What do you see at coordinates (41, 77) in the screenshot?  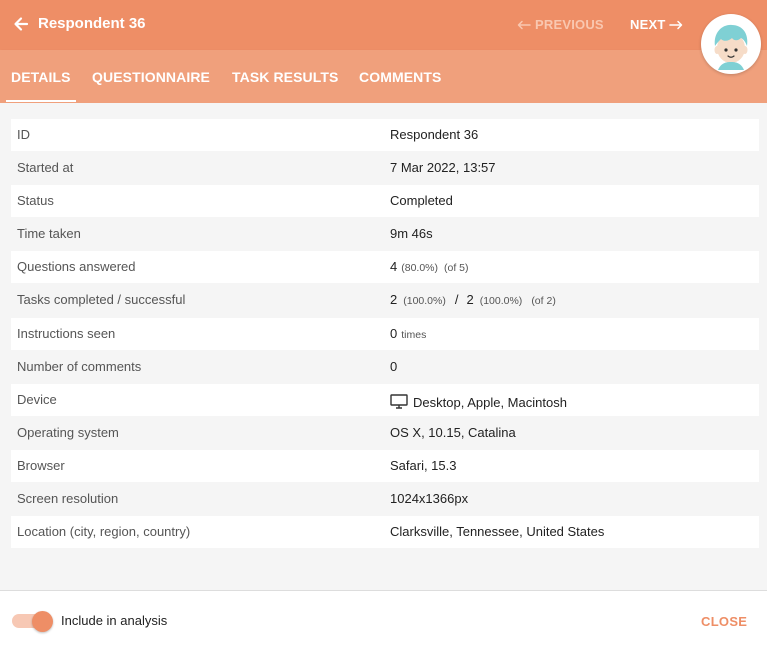 I see `tab-details: DETAILS` at bounding box center [41, 77].